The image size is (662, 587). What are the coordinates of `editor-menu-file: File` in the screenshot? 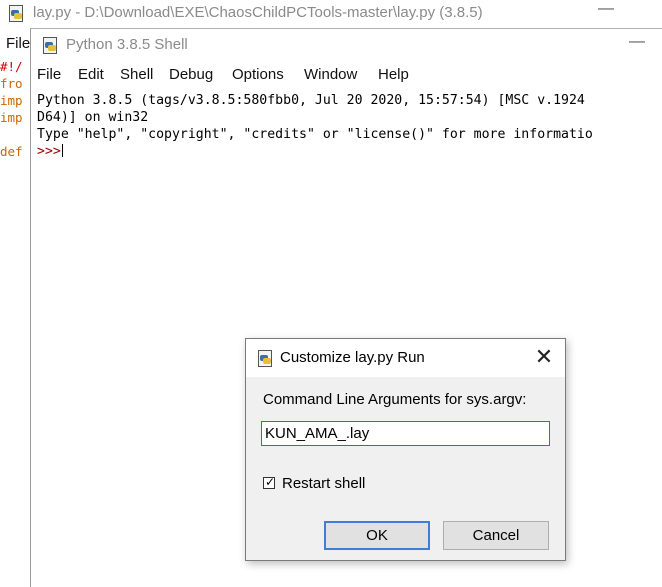 It's located at (18, 43).